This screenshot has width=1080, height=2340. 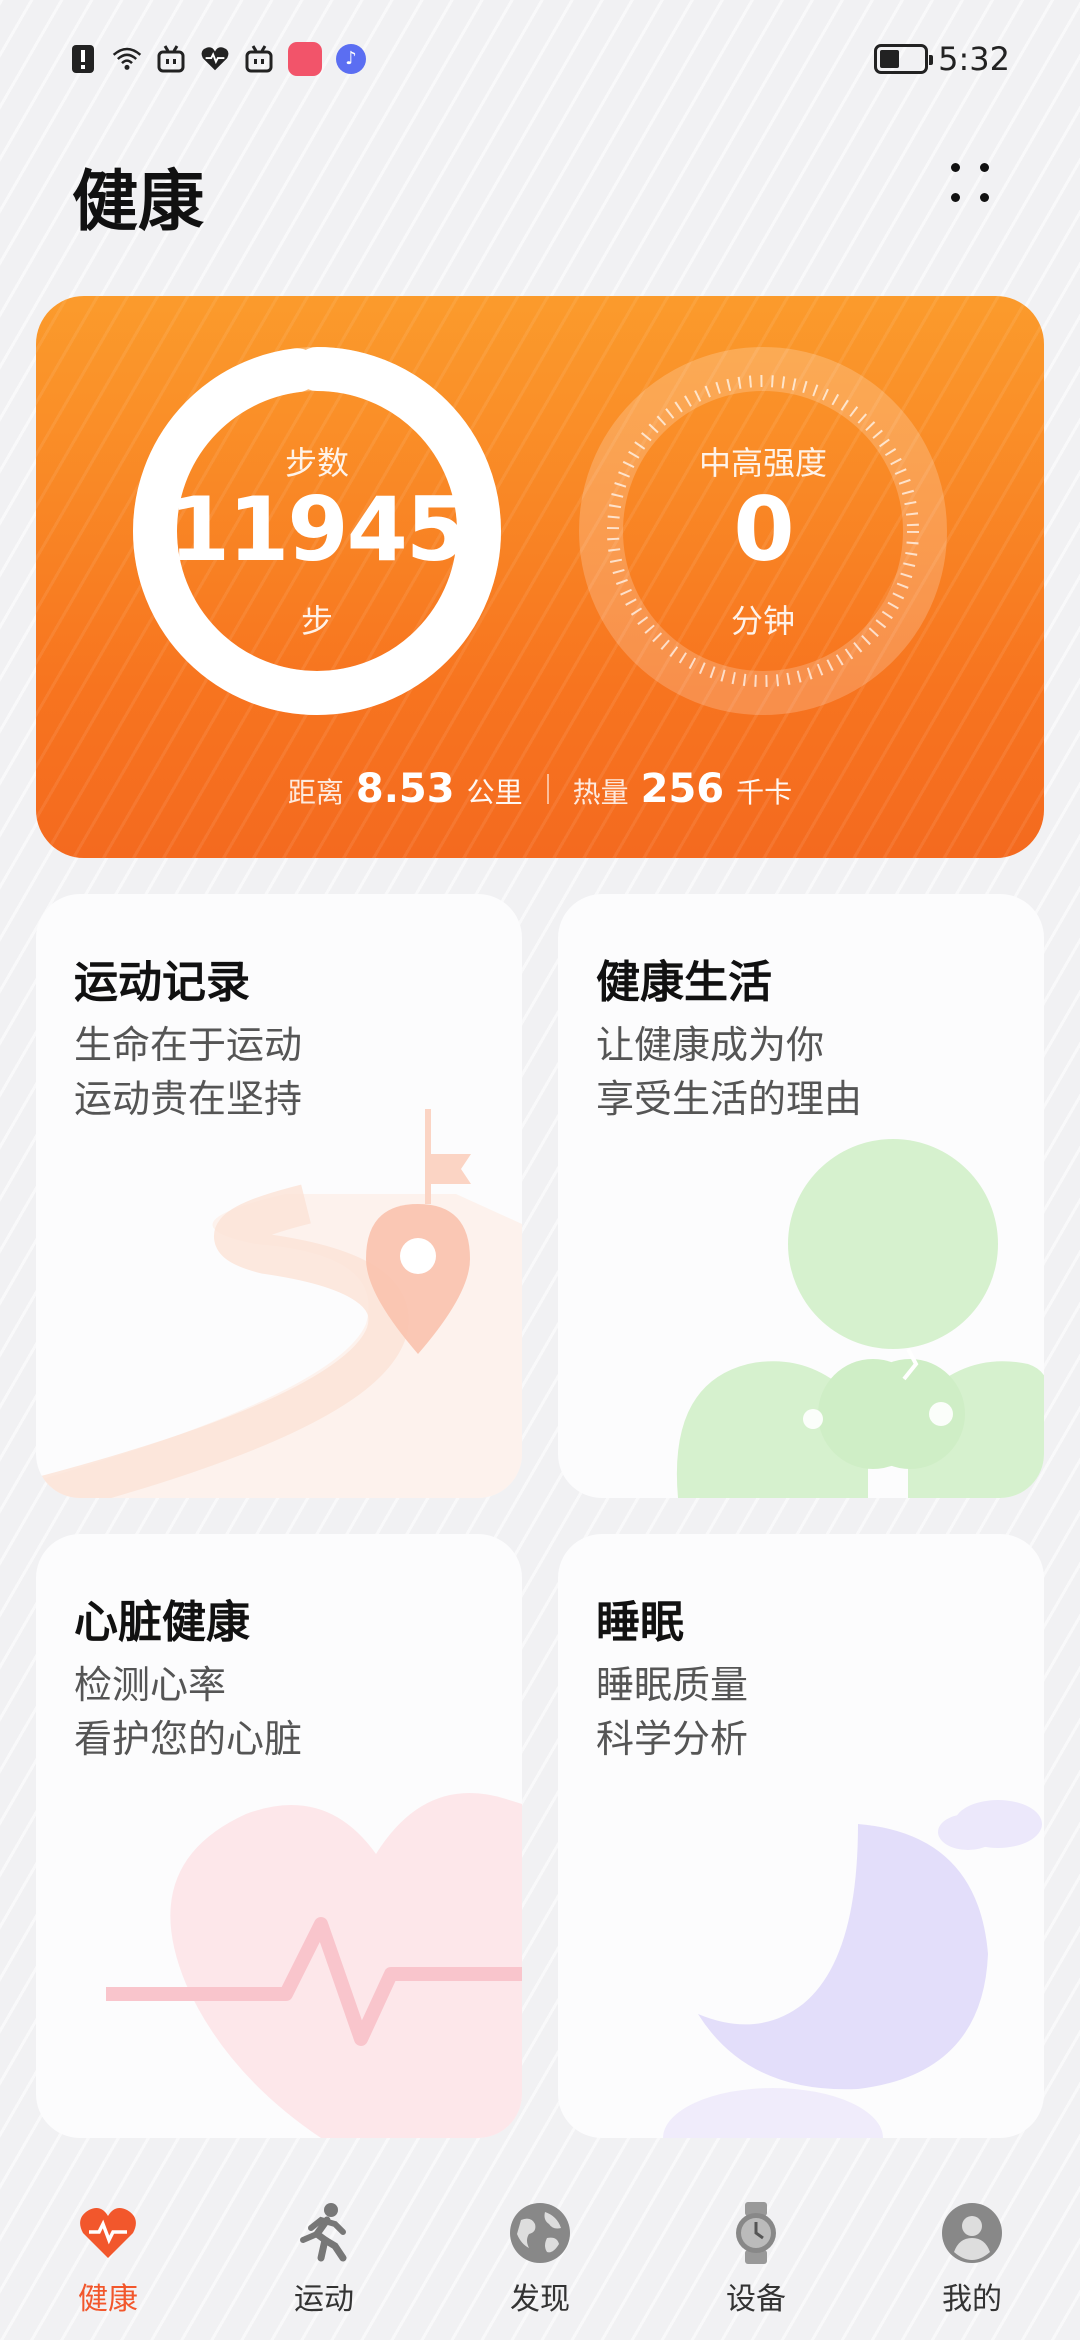 I want to click on tab-label: 运动, so click(x=324, y=2299).